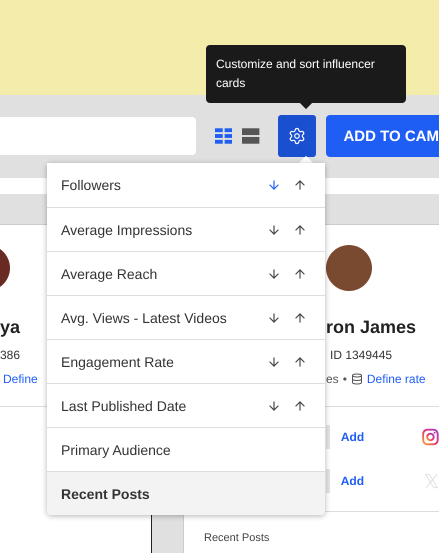  Describe the element at coordinates (10, 327) in the screenshot. I see `influencer-name: ya` at that location.